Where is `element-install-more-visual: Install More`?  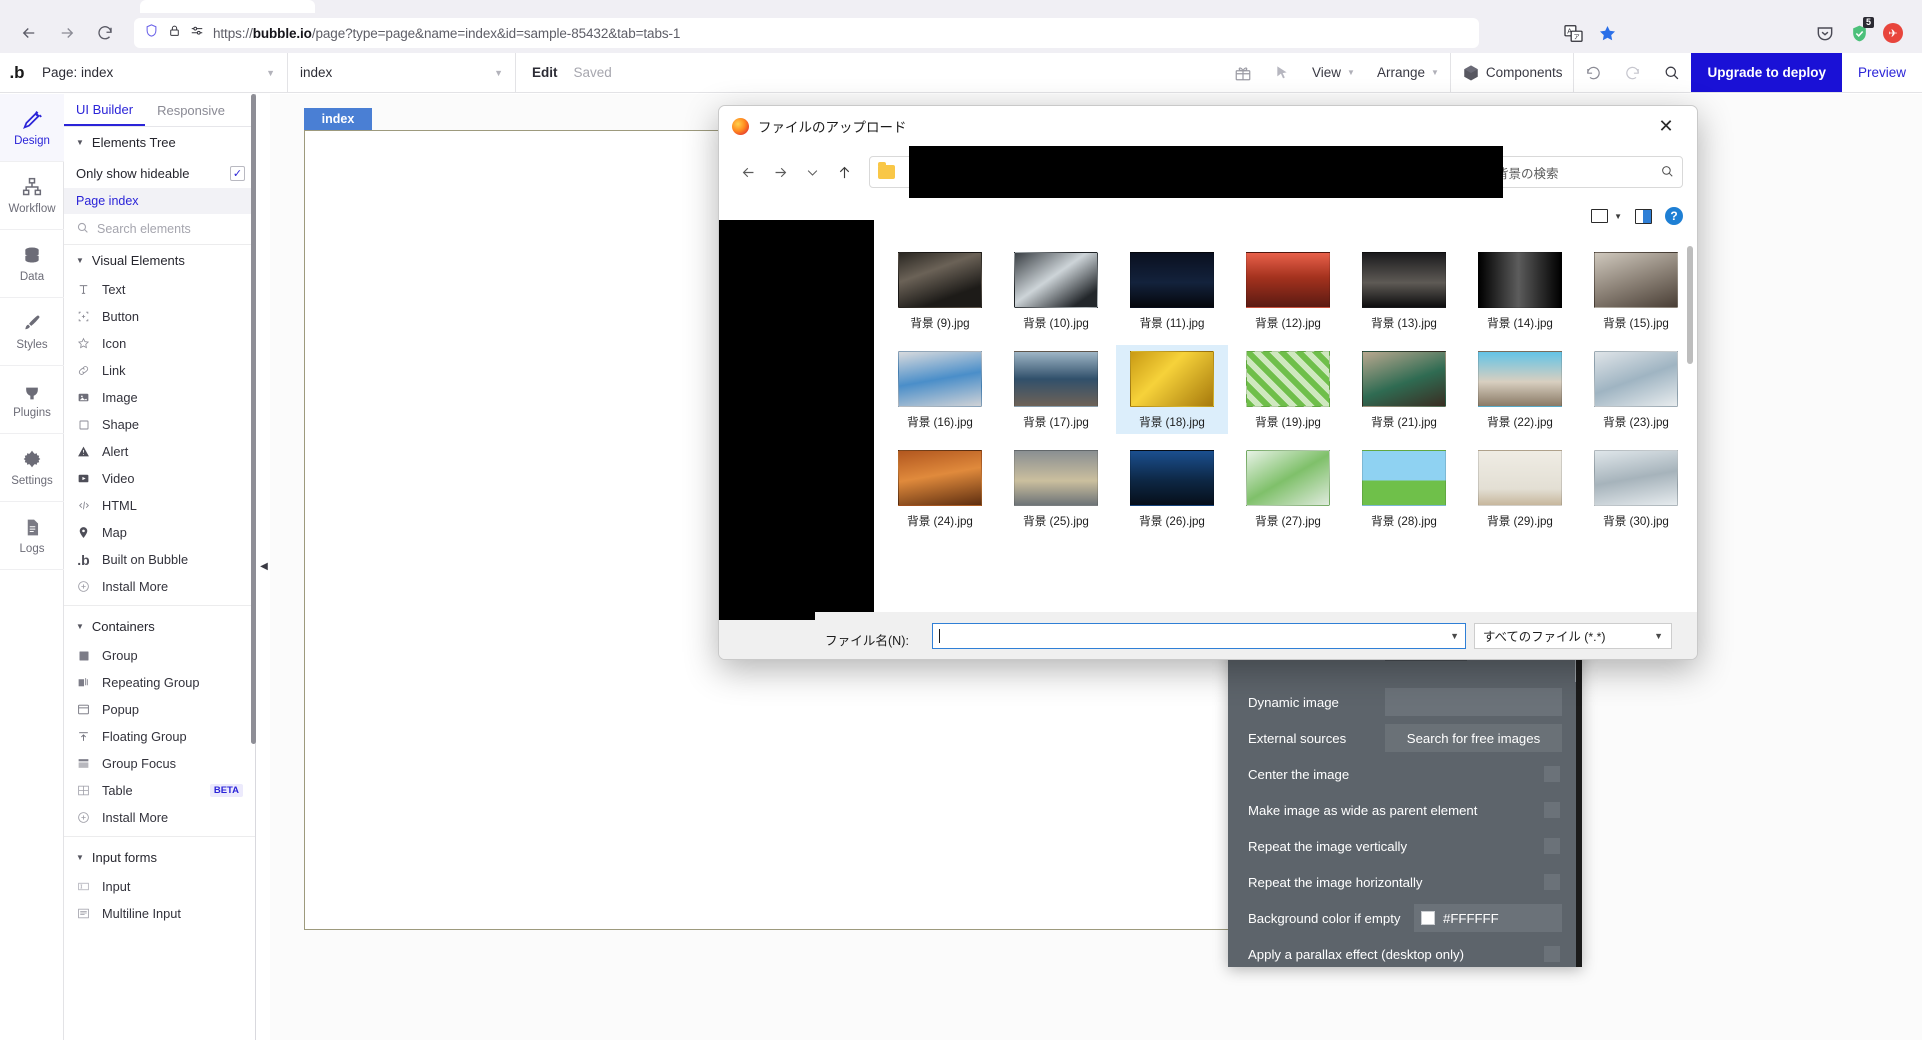 element-install-more-visual: Install More is located at coordinates (159, 586).